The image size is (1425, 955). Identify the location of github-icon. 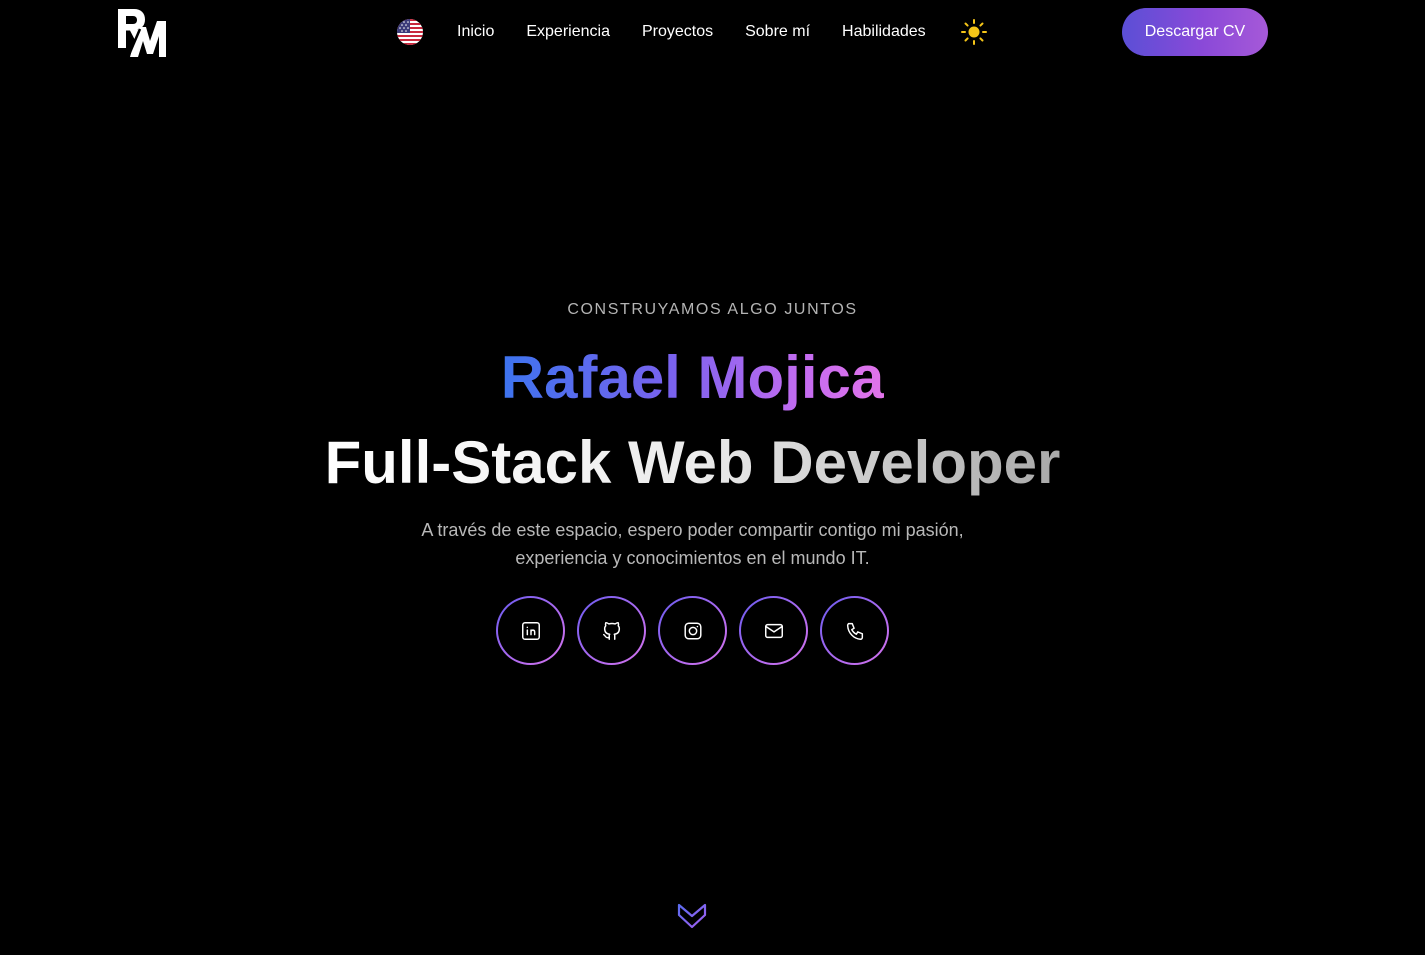
(611, 630).